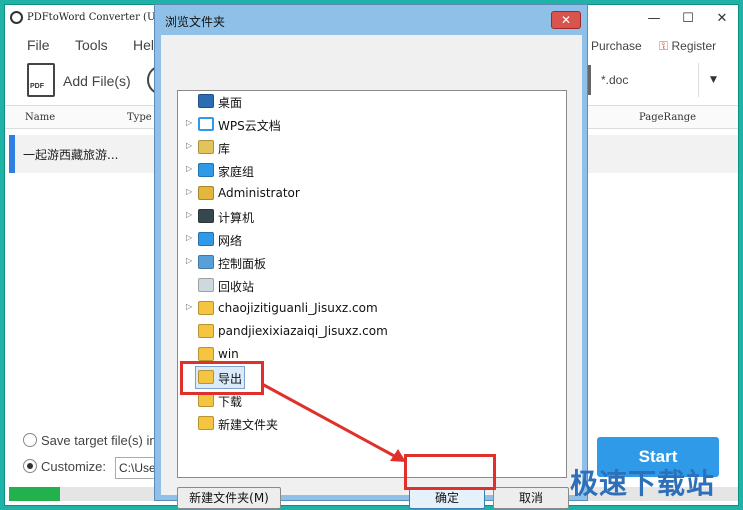  I want to click on watermark: 极速下载站, so click(643, 483).